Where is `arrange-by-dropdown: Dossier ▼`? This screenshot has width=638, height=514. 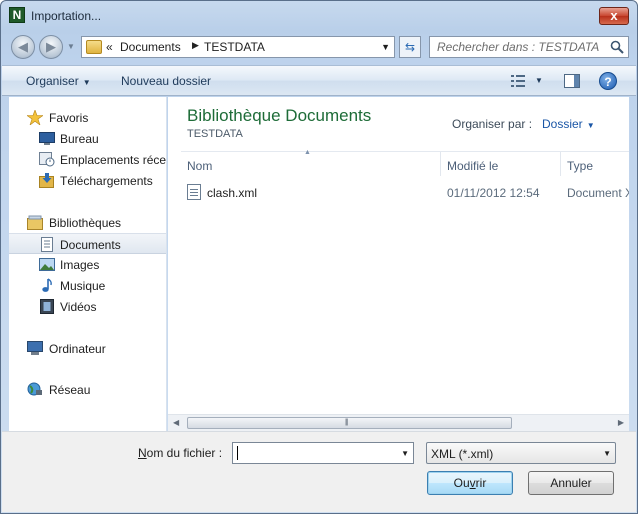 arrange-by-dropdown: Dossier ▼ is located at coordinates (568, 124).